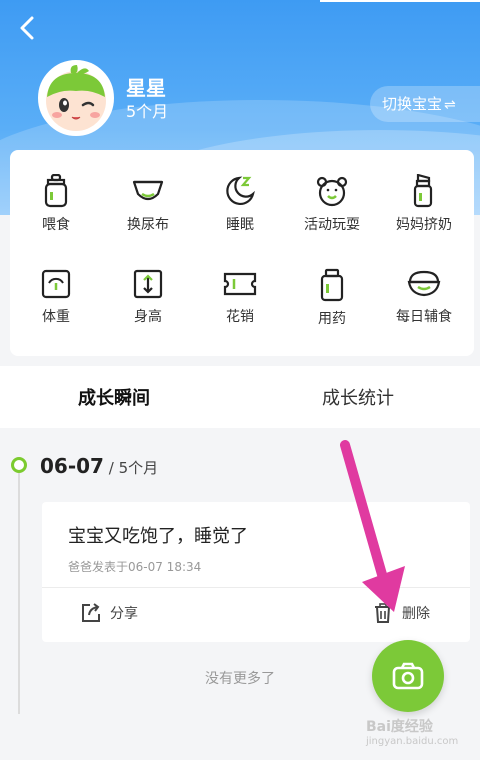  What do you see at coordinates (114, 397) in the screenshot?
I see `tab-growth-moments: 成长瞬间` at bounding box center [114, 397].